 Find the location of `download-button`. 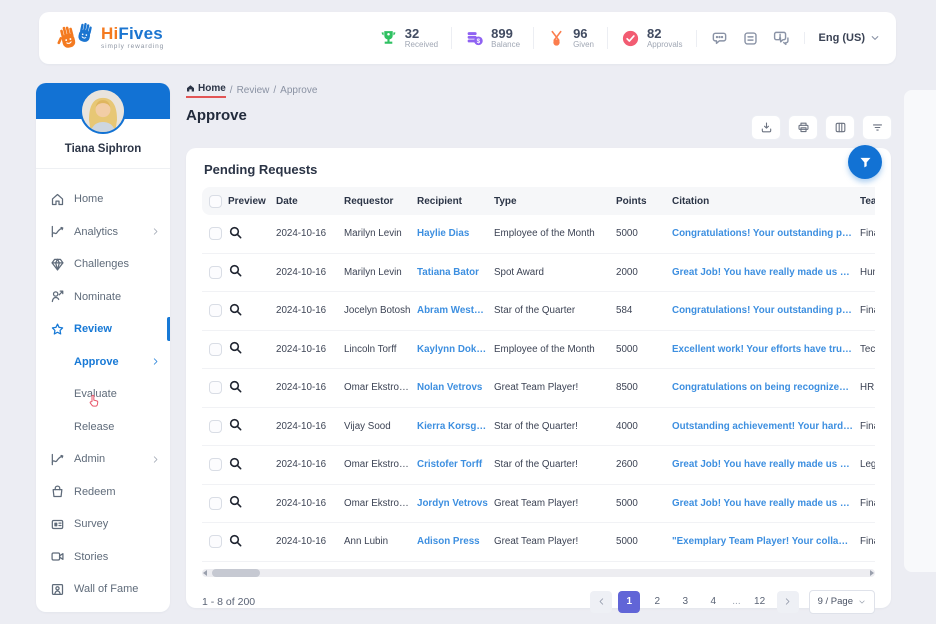

download-button is located at coordinates (766, 127).